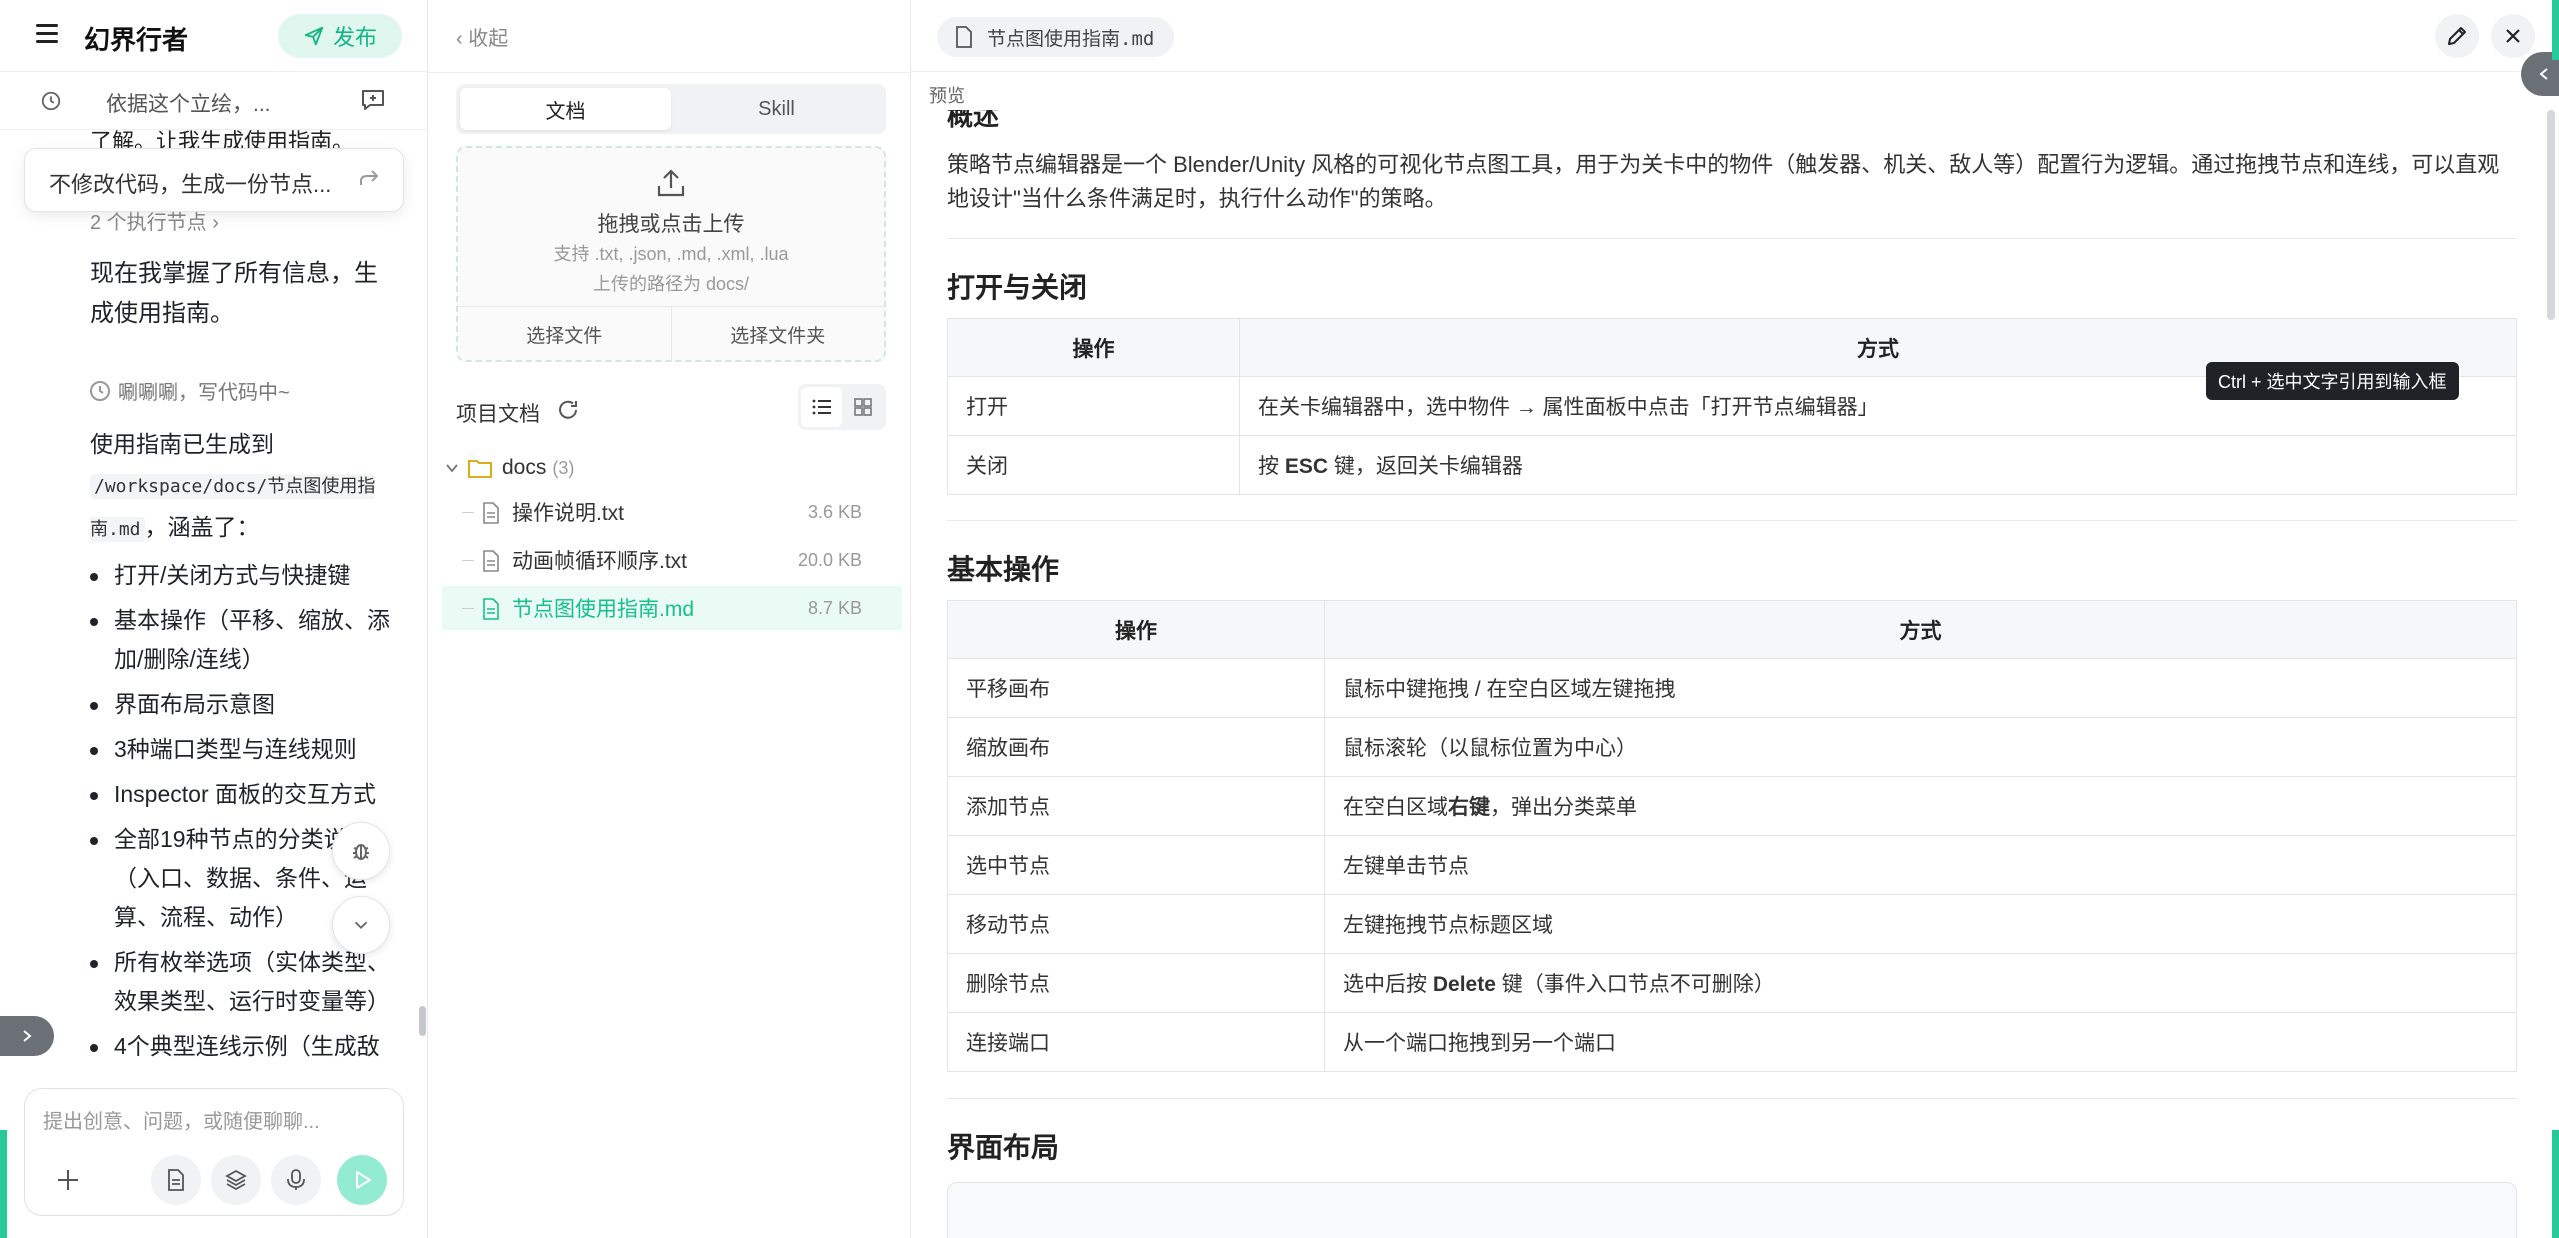 This screenshot has height=1238, width=2559. What do you see at coordinates (778, 334) in the screenshot?
I see `choose-folder-button: 选择文件夹` at bounding box center [778, 334].